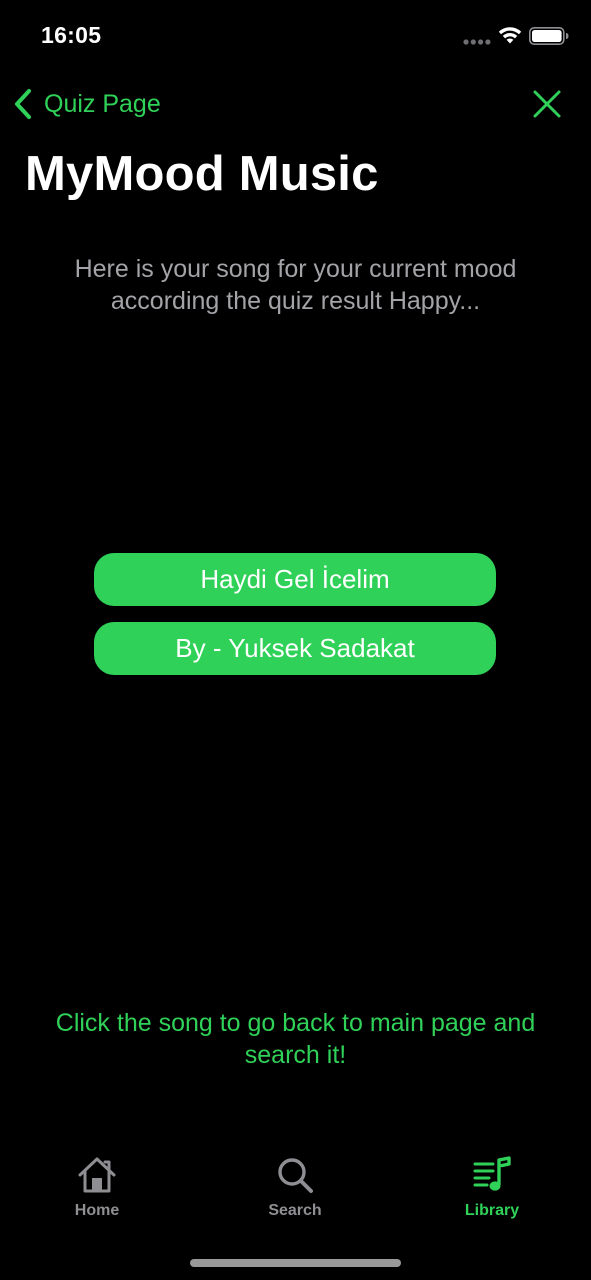  Describe the element at coordinates (492, 1210) in the screenshot. I see `tab-library-label: Library` at that location.